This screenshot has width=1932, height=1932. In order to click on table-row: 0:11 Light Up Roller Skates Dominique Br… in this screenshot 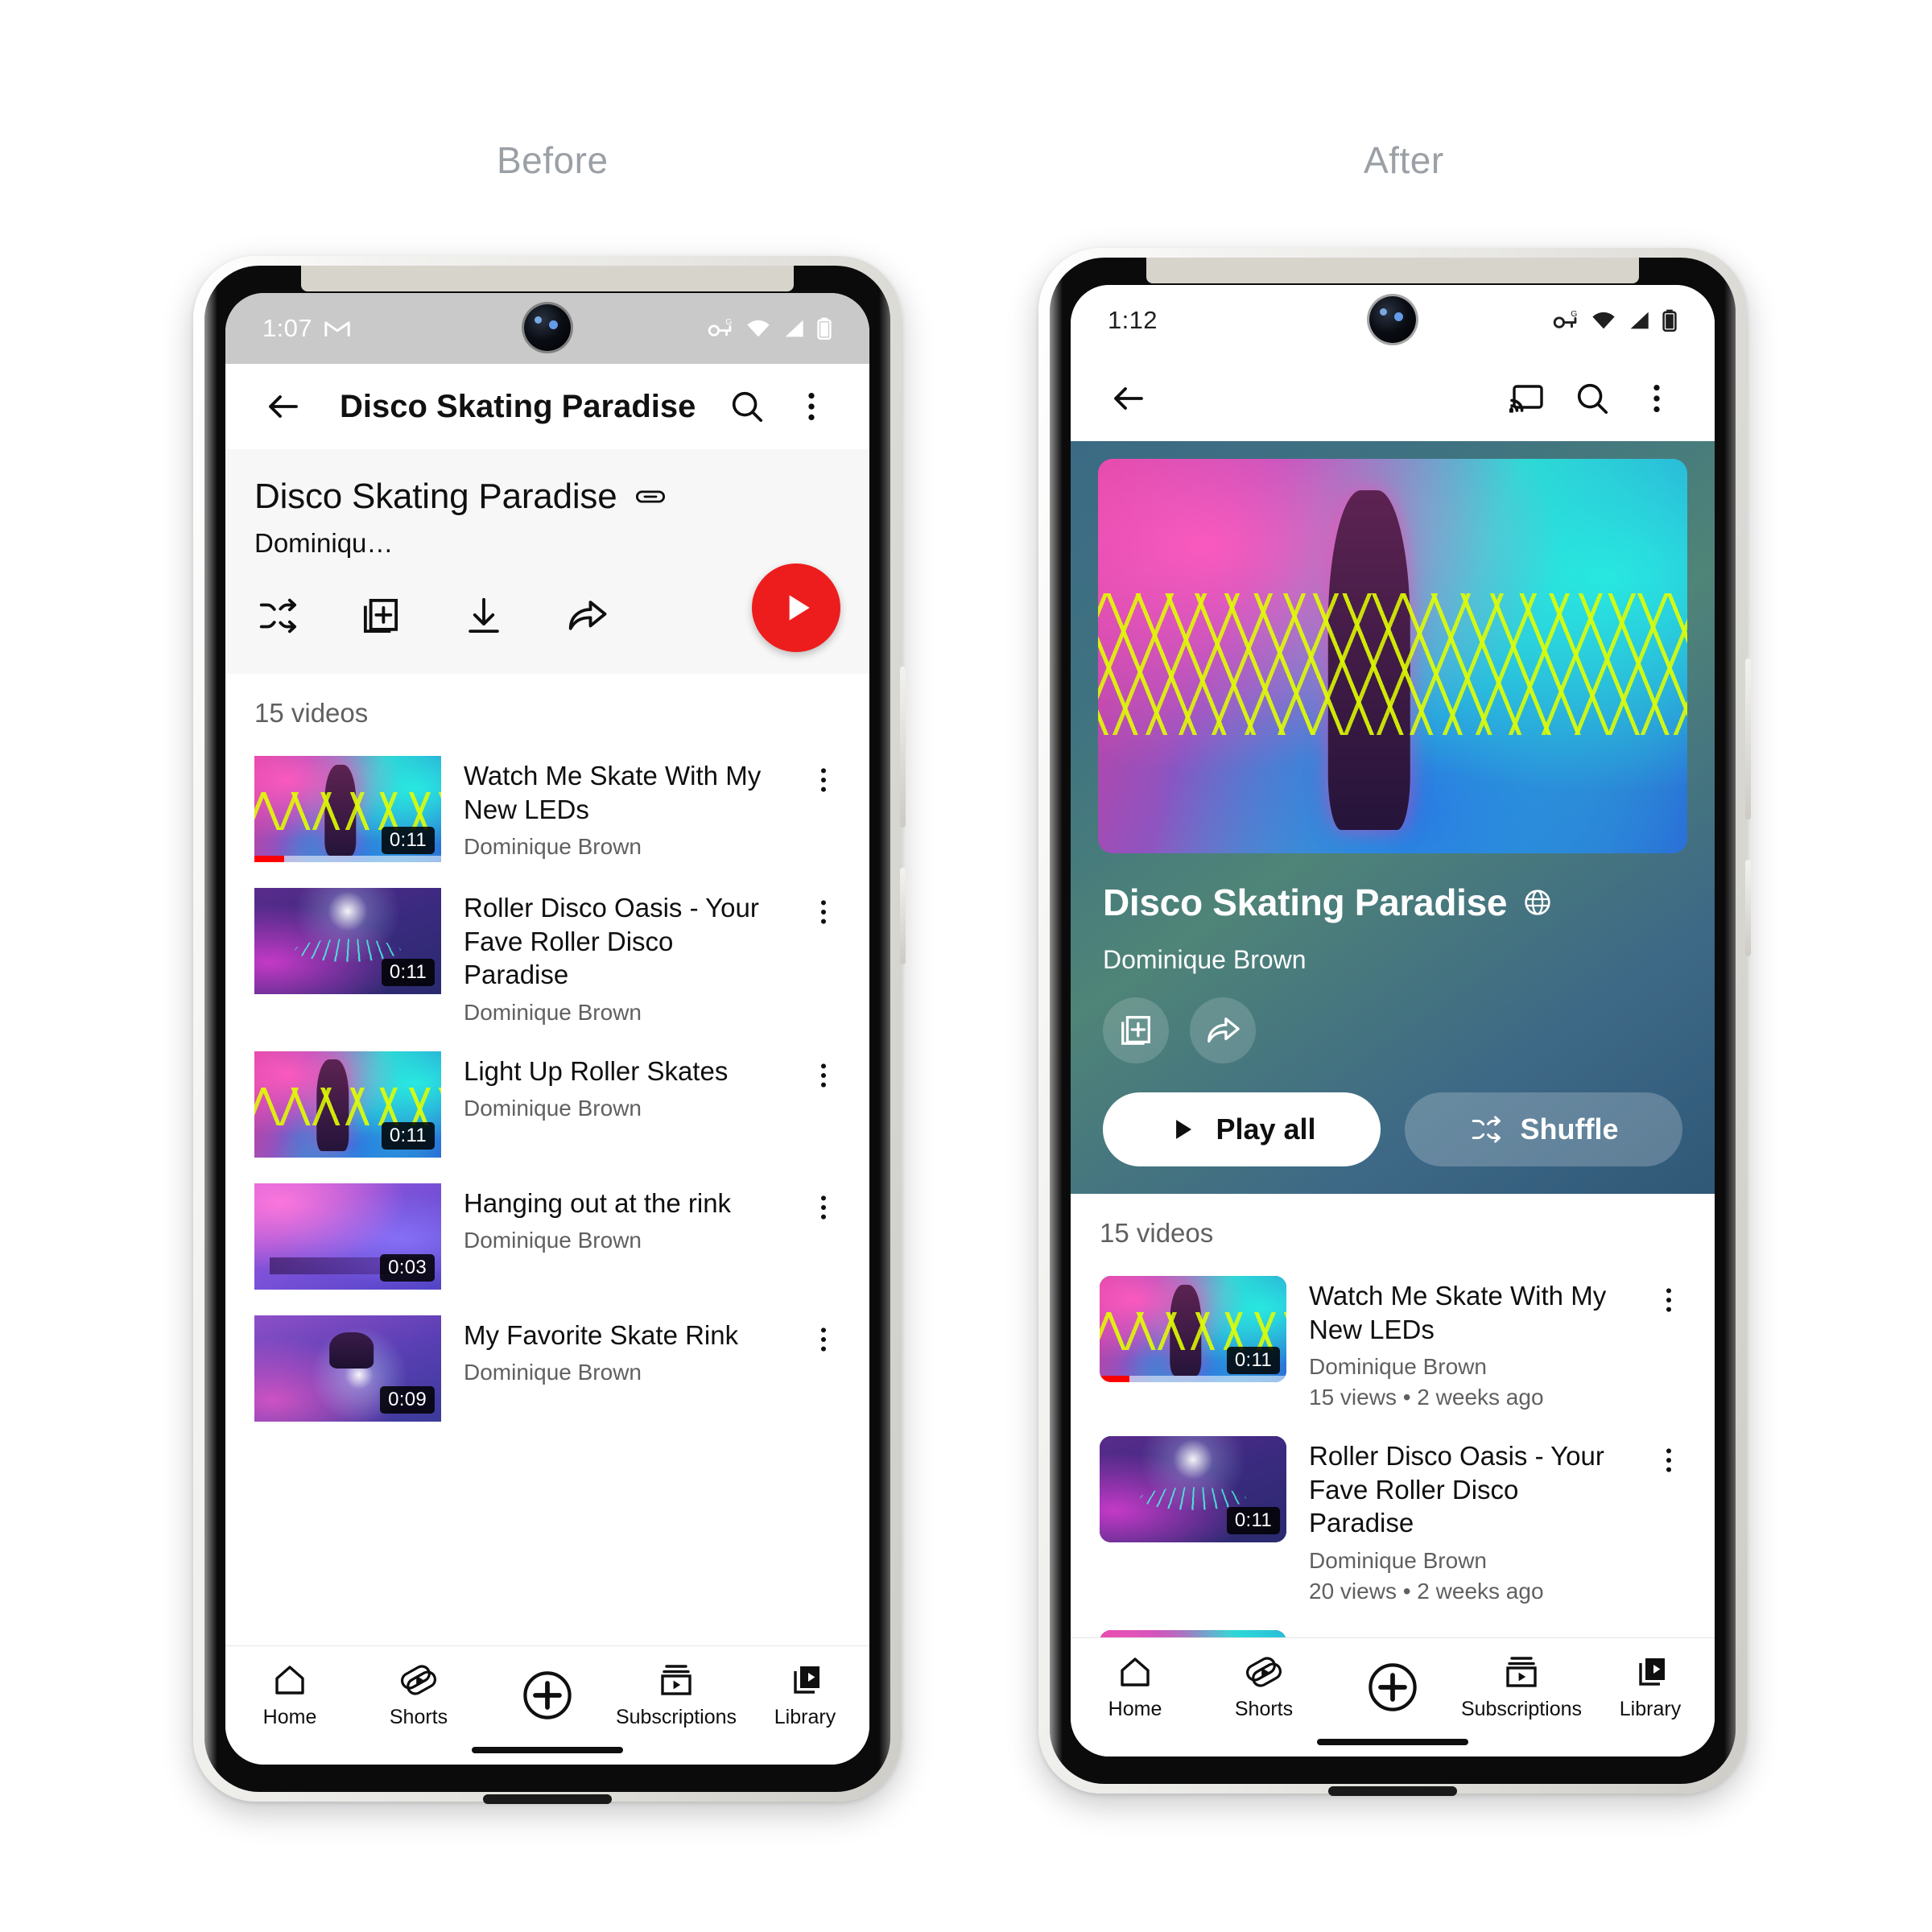, I will do `click(547, 1104)`.